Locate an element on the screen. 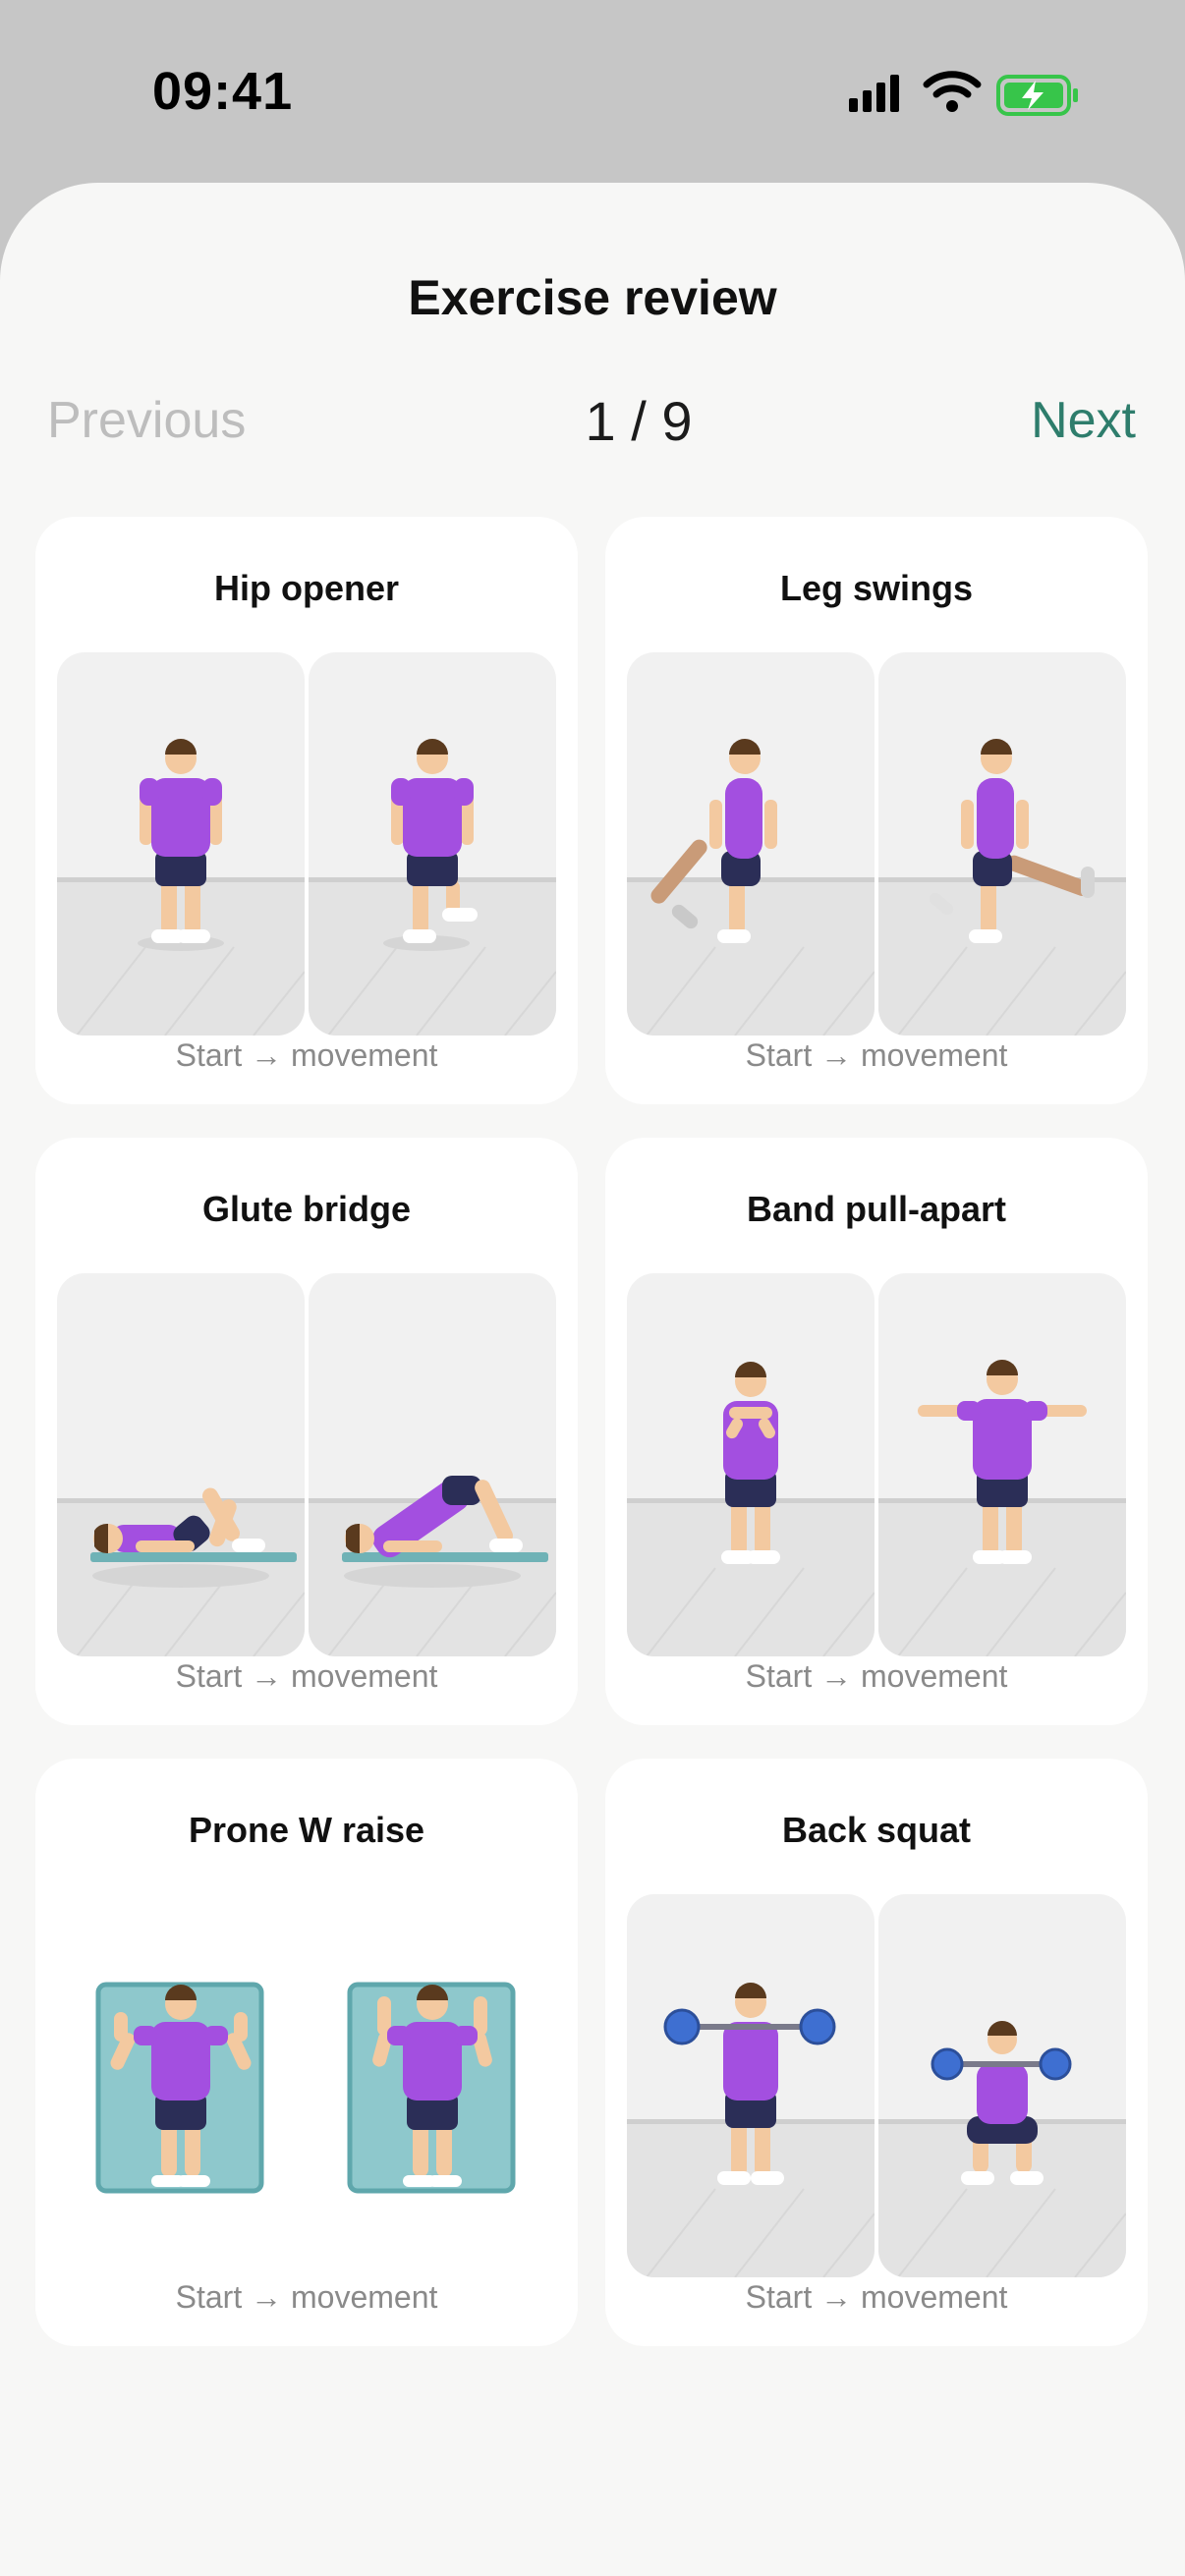 The height and width of the screenshot is (2576, 1185). cellular-signal-icon is located at coordinates (874, 93).